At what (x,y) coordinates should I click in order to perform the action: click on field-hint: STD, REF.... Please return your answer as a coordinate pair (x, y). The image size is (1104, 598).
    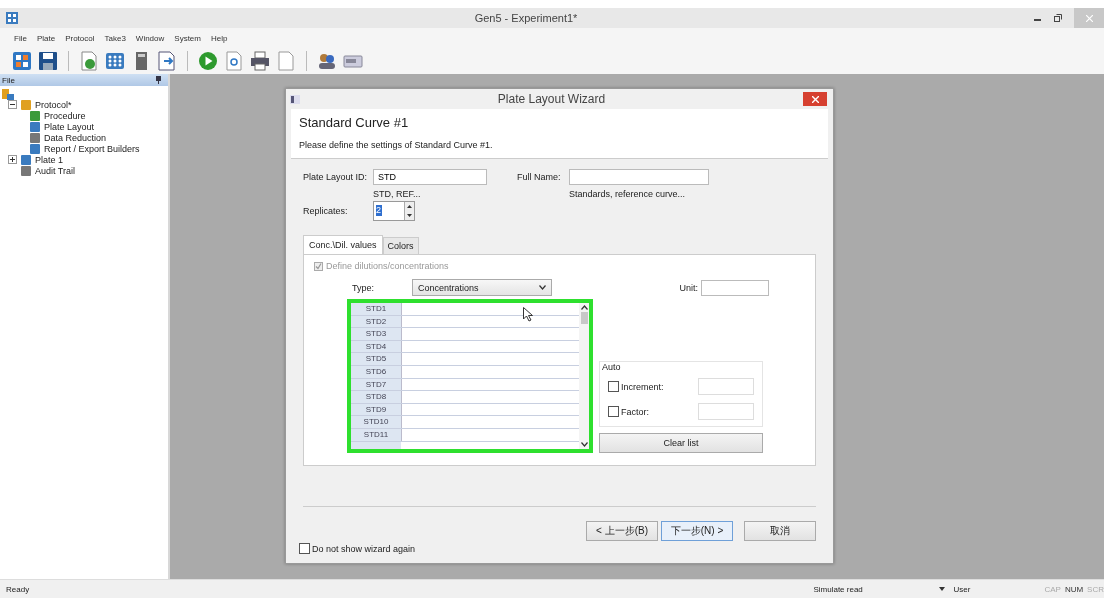
    Looking at the image, I should click on (397, 194).